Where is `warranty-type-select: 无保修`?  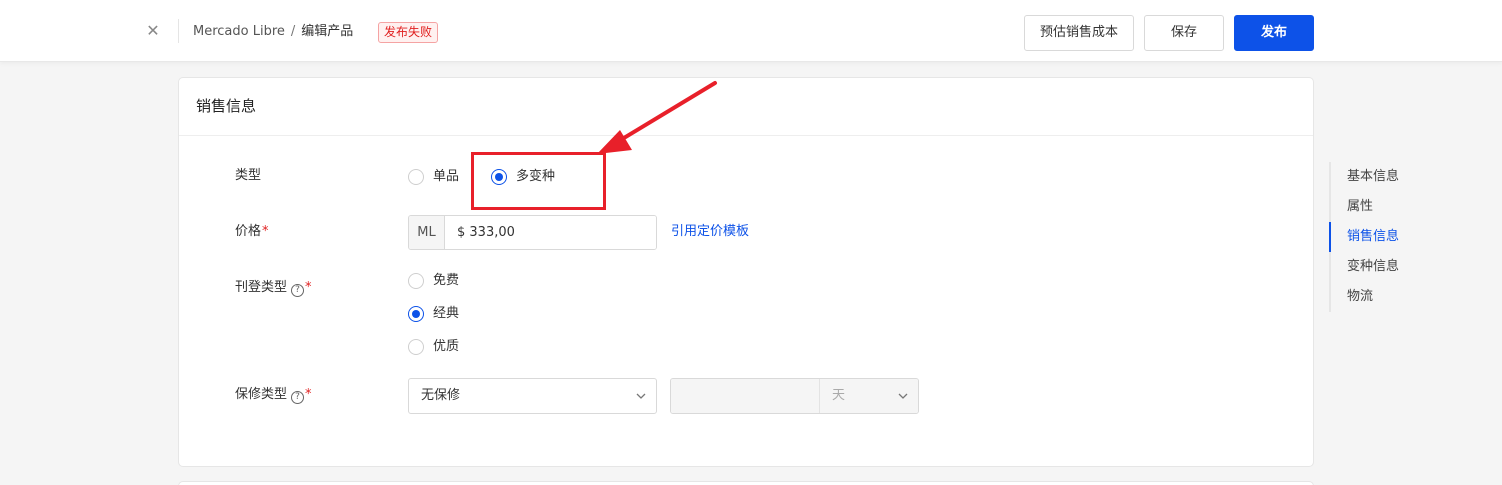
warranty-type-select: 无保修 is located at coordinates (532, 396).